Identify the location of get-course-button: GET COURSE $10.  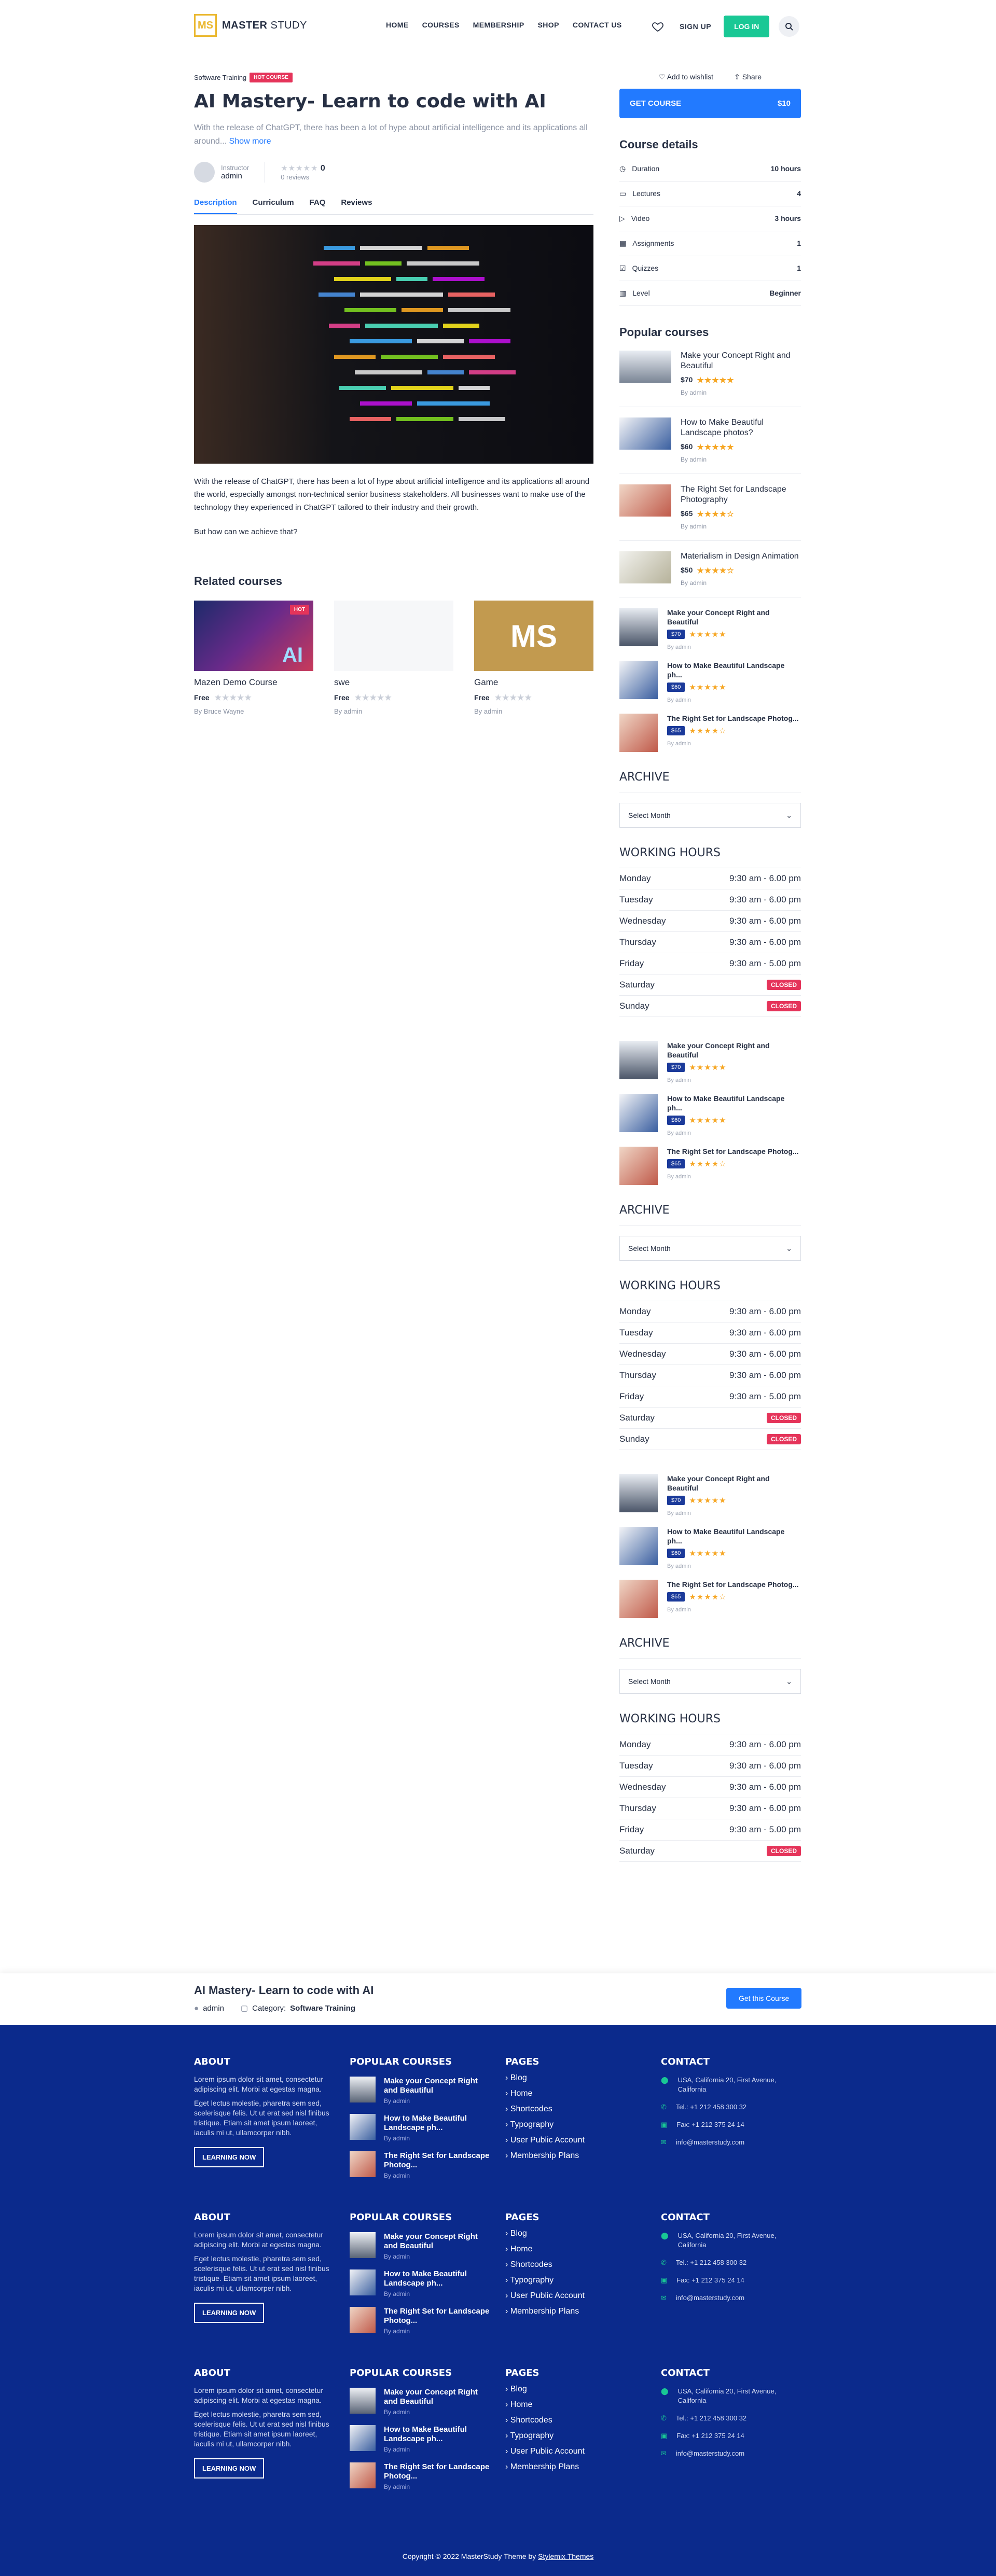
(710, 103).